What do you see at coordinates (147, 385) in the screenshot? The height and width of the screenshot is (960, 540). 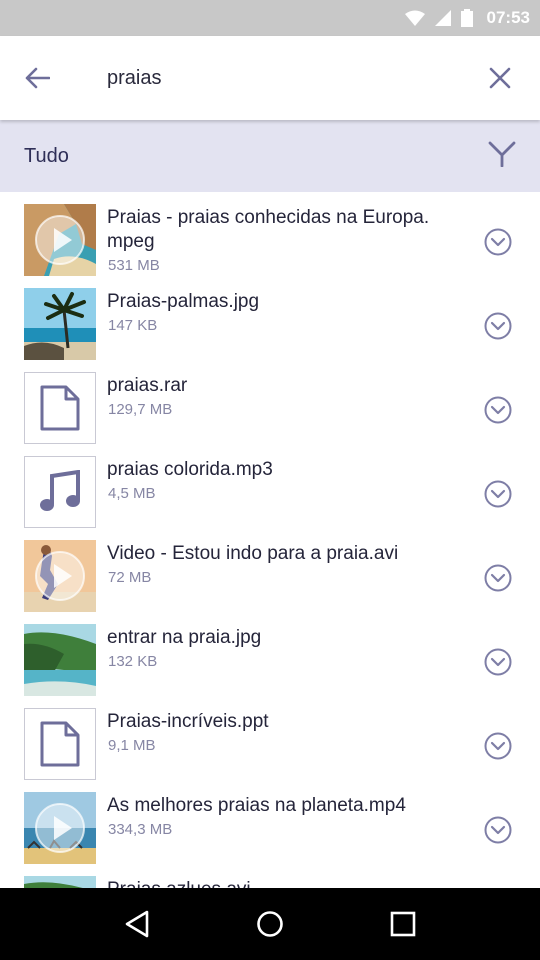 I see `file-name: praias.rar` at bounding box center [147, 385].